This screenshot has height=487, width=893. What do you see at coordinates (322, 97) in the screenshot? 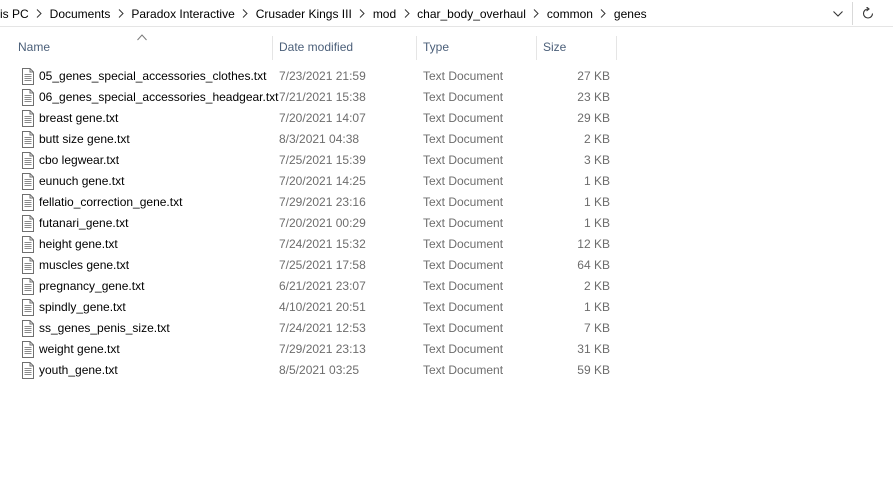
I see `file-date-modified: 7/21/2021 15:38` at bounding box center [322, 97].